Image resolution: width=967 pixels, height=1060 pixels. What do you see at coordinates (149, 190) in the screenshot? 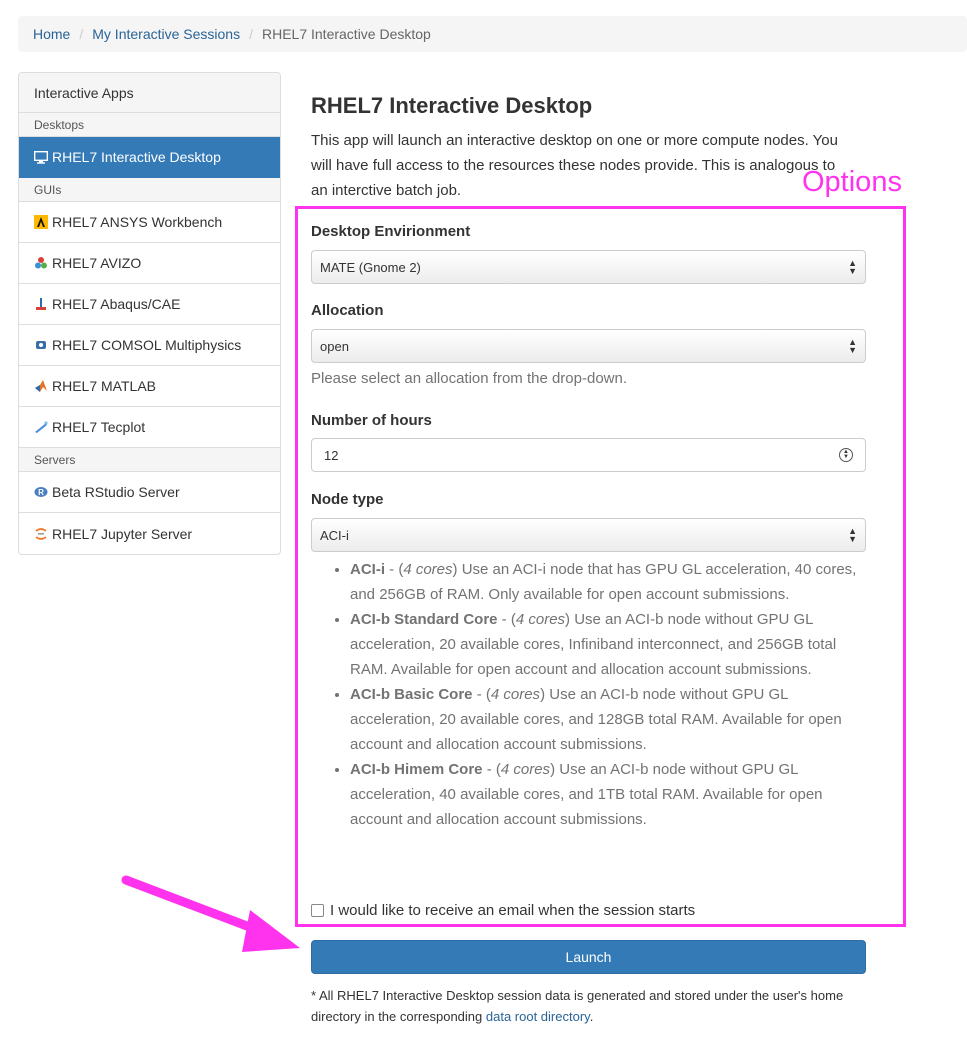
I see `sidebar-section-guis: GUIs` at bounding box center [149, 190].